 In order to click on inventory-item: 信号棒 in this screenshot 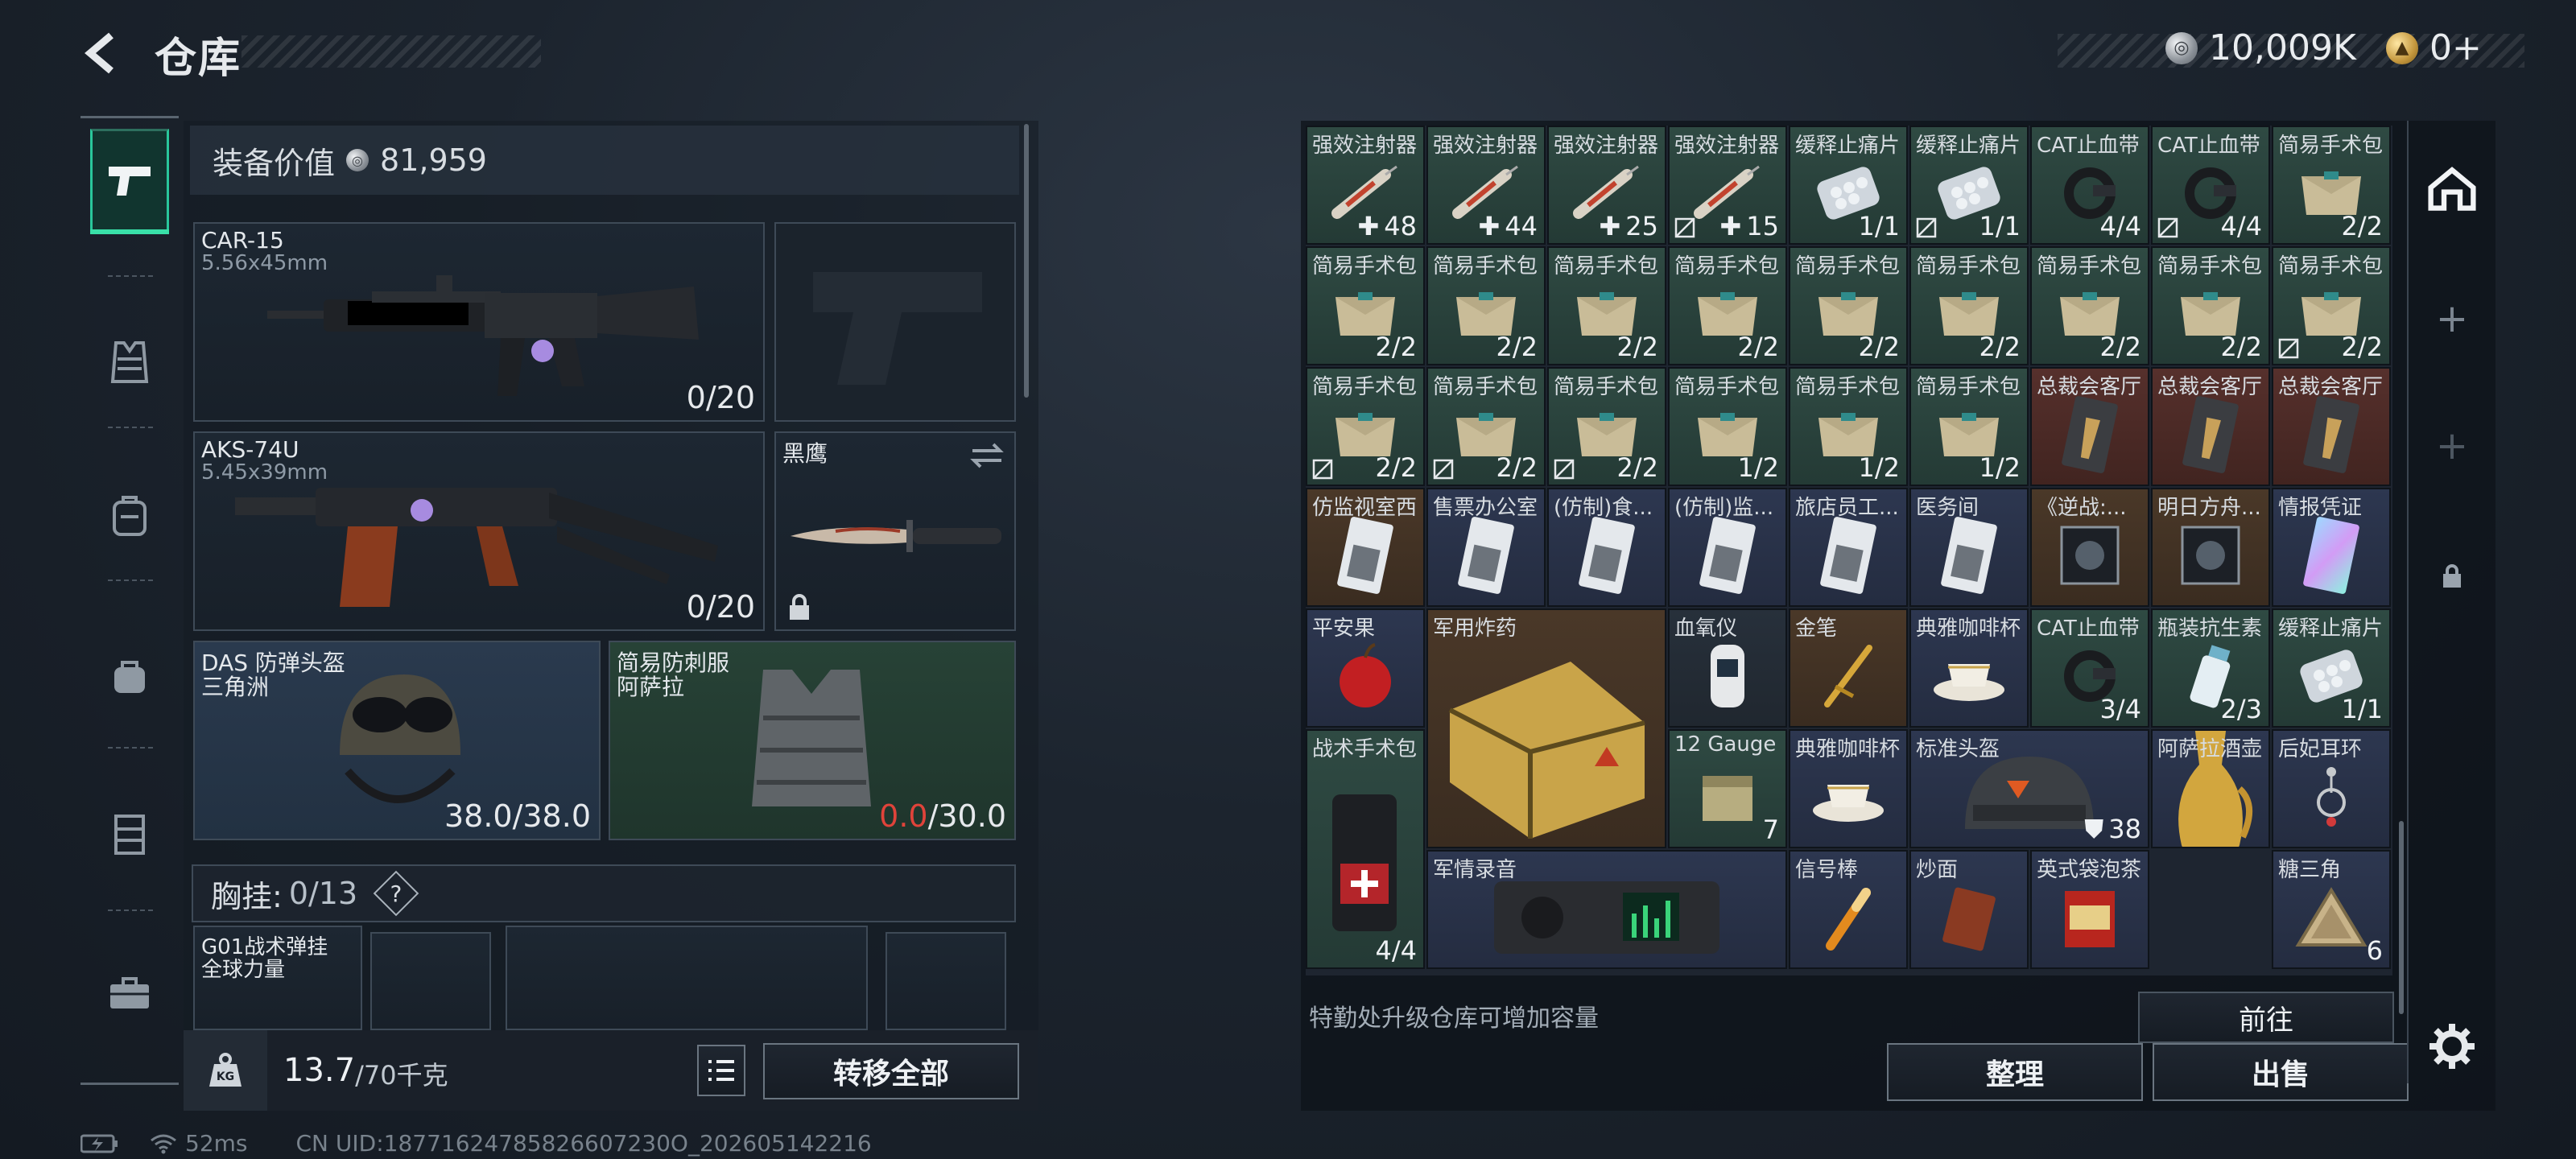, I will do `click(1849, 909)`.